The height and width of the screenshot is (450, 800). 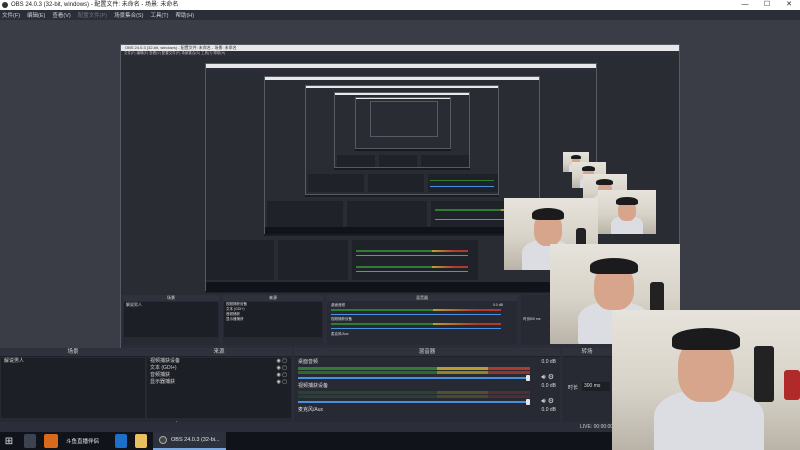 I want to click on channel-name: 视频捕获设备, so click(x=313, y=386).